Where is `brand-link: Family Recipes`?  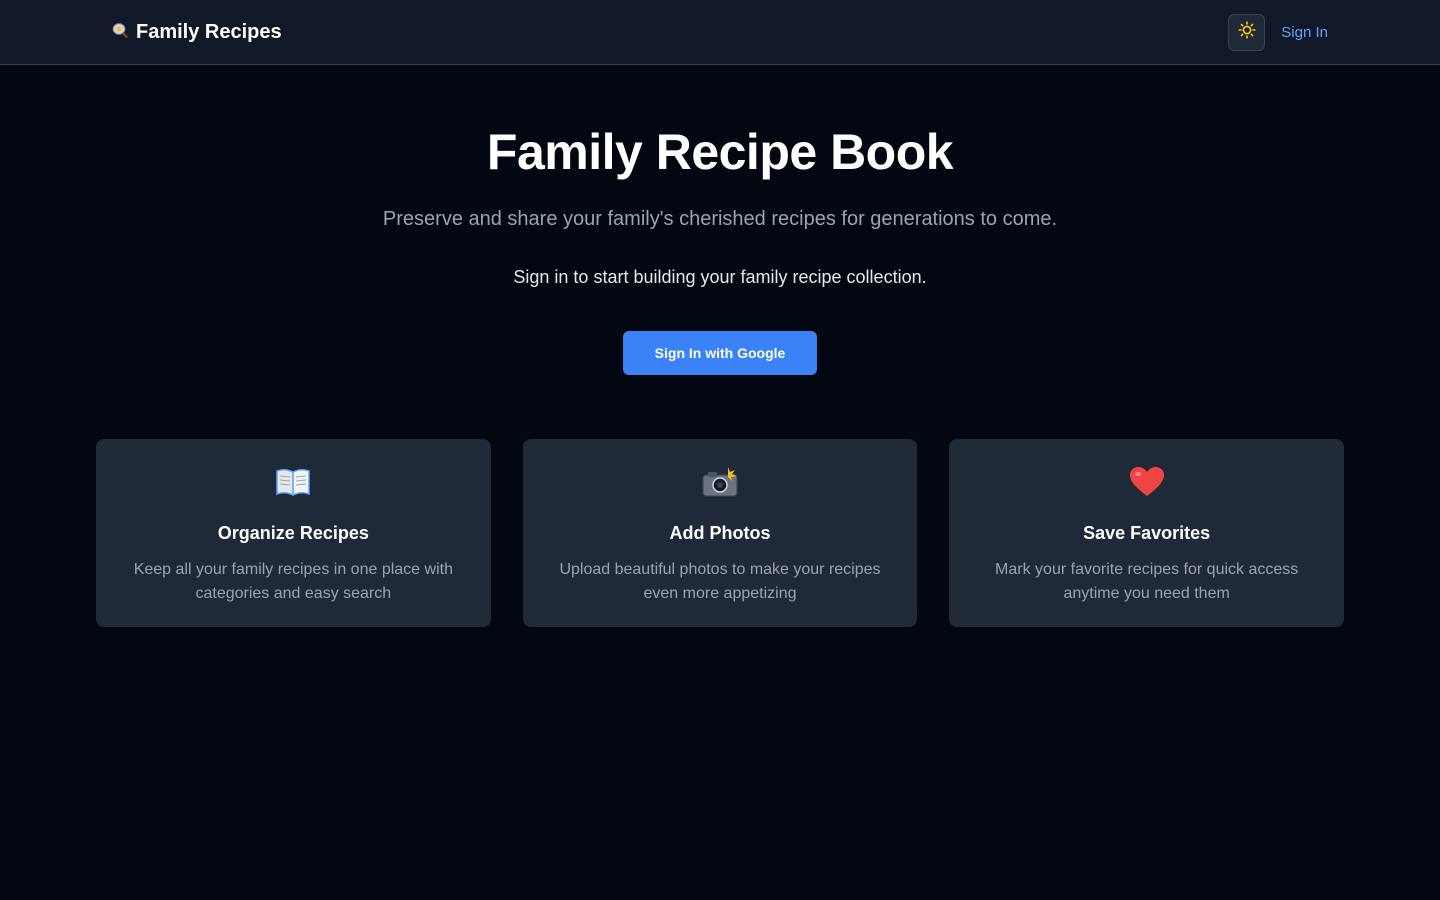 brand-link: Family Recipes is located at coordinates (197, 32).